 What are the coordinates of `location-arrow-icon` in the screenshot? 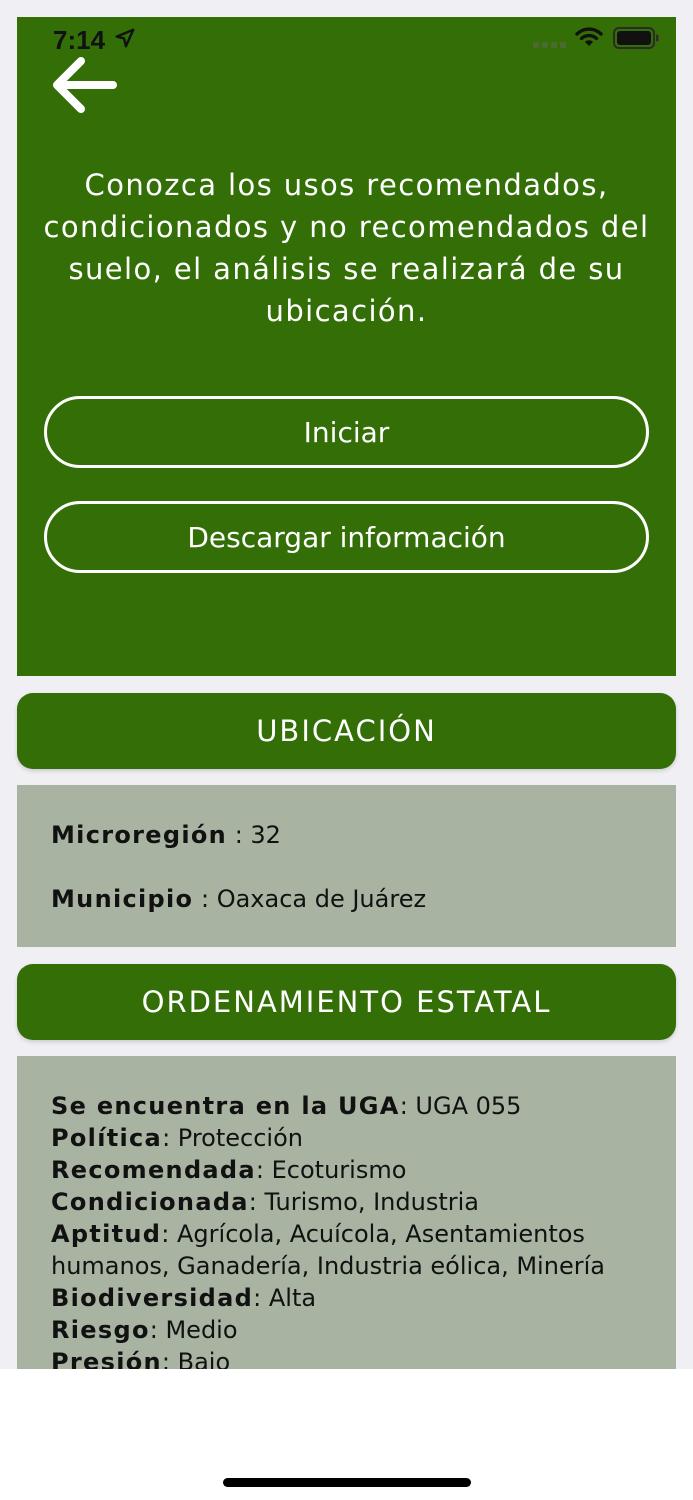 It's located at (125, 38).